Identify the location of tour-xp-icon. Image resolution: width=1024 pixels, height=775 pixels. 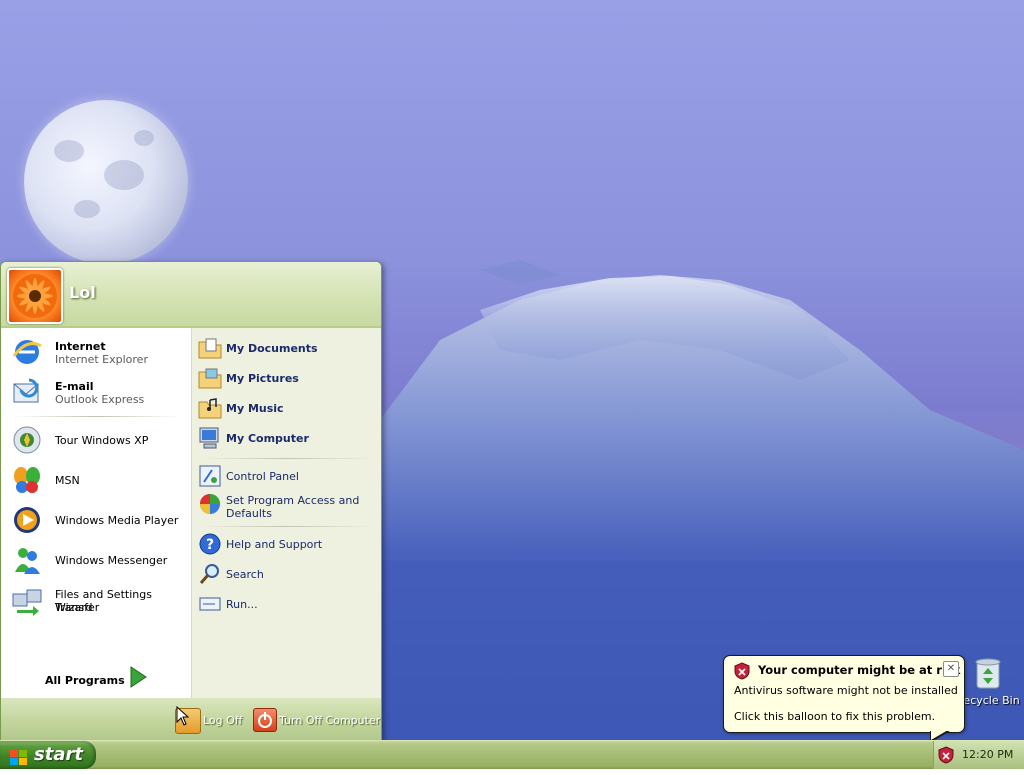
(27, 440).